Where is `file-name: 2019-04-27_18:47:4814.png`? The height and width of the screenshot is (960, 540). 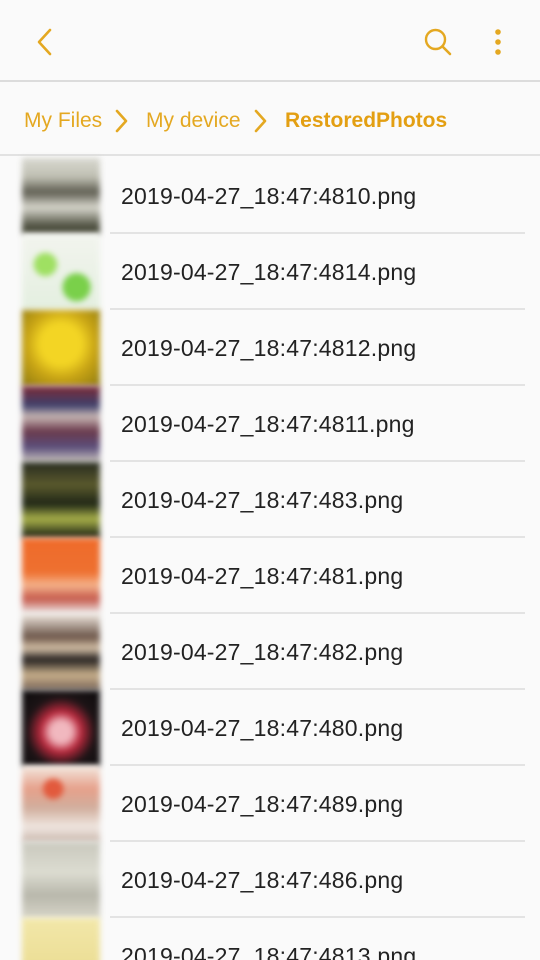 file-name: 2019-04-27_18:47:4814.png is located at coordinates (269, 272).